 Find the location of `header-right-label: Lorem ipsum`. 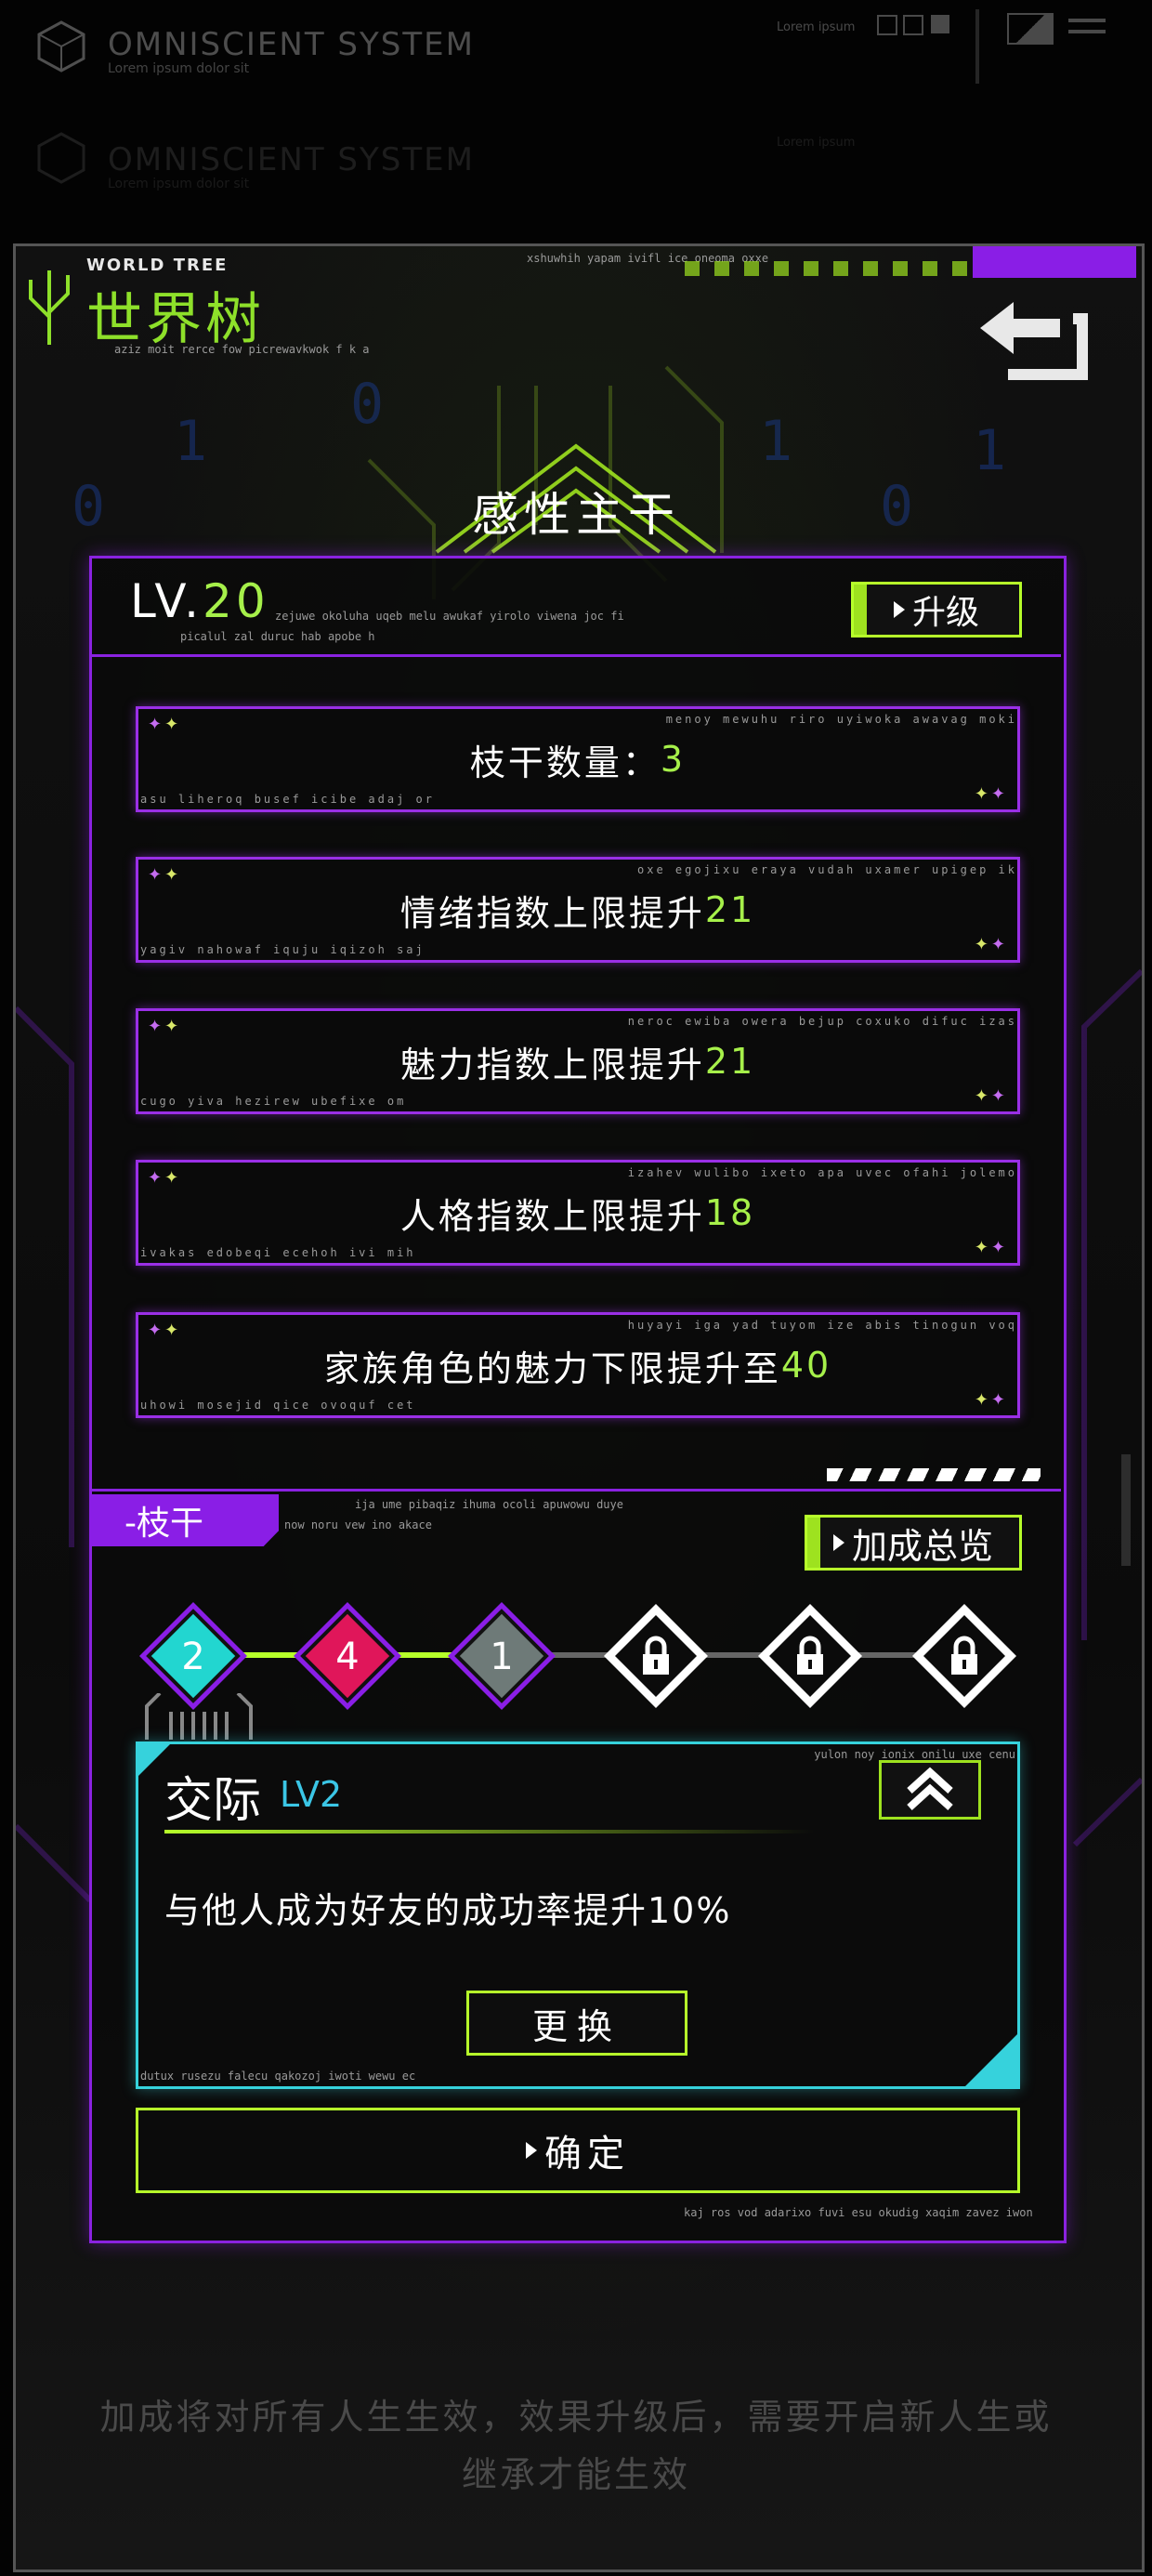

header-right-label: Lorem ipsum is located at coordinates (816, 27).